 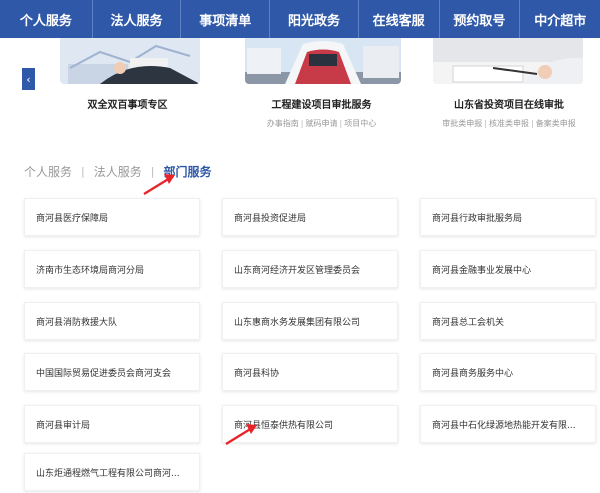 I want to click on card-link-approve-apply: 核准类申报, so click(x=509, y=123).